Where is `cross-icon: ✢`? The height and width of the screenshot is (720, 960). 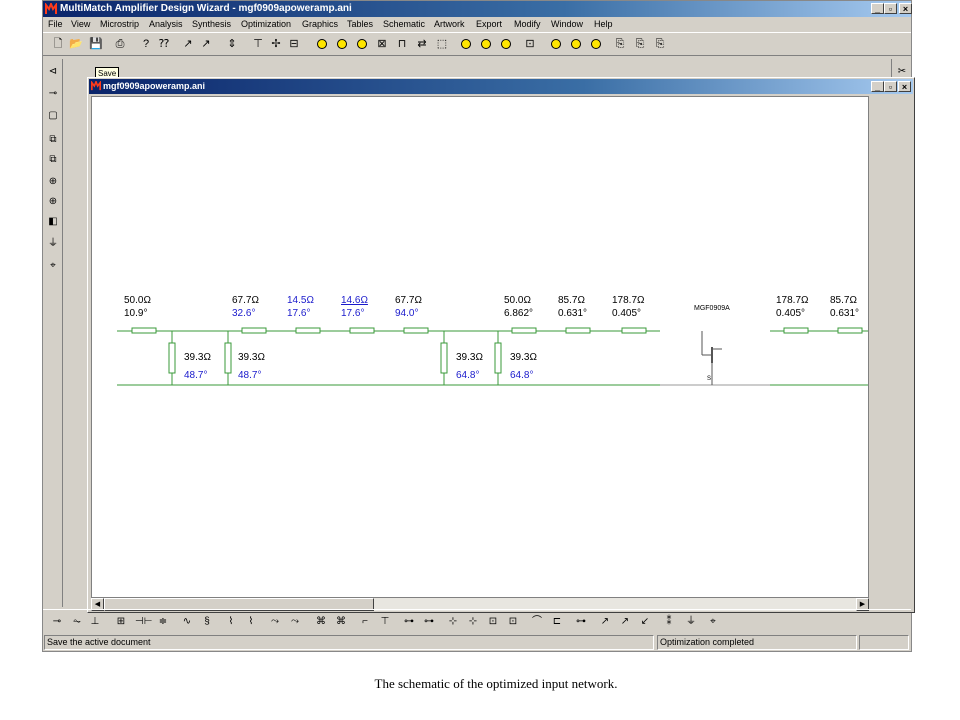
cross-icon: ✢ is located at coordinates (276, 44).